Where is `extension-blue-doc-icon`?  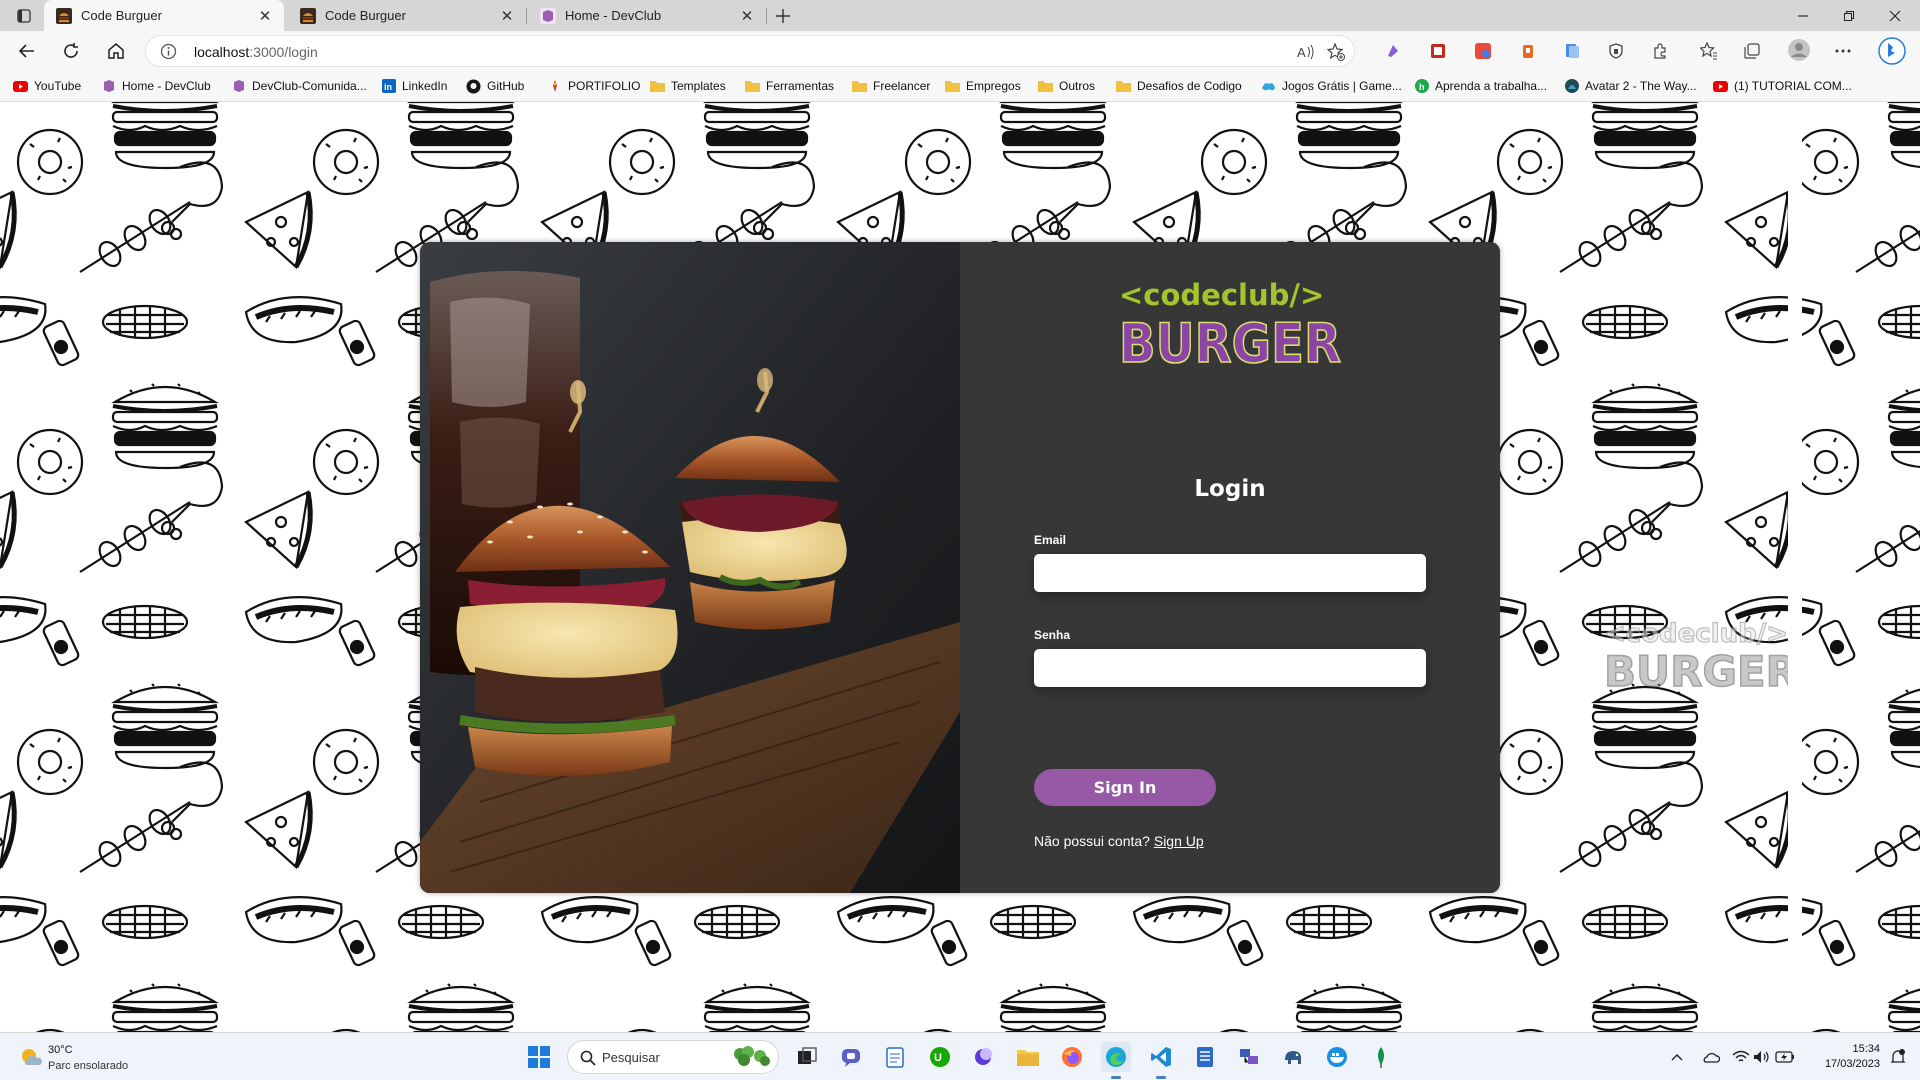
extension-blue-doc-icon is located at coordinates (1572, 51).